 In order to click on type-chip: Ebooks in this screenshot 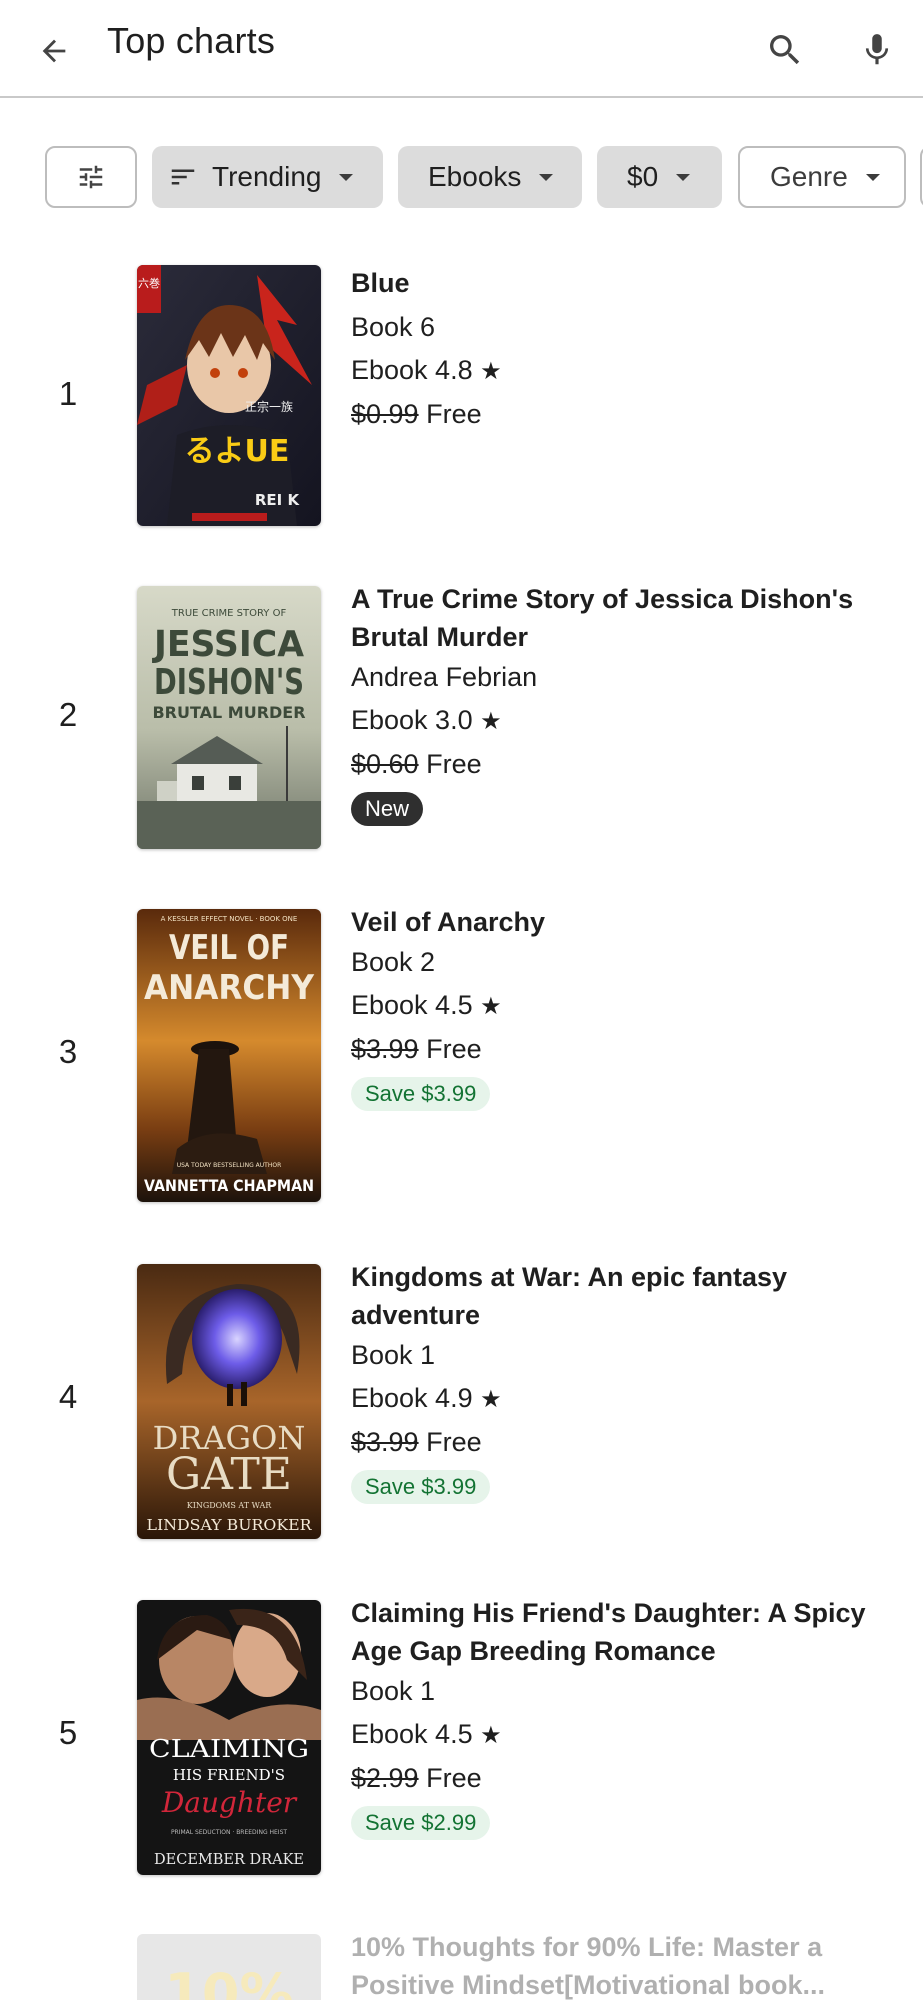, I will do `click(490, 177)`.